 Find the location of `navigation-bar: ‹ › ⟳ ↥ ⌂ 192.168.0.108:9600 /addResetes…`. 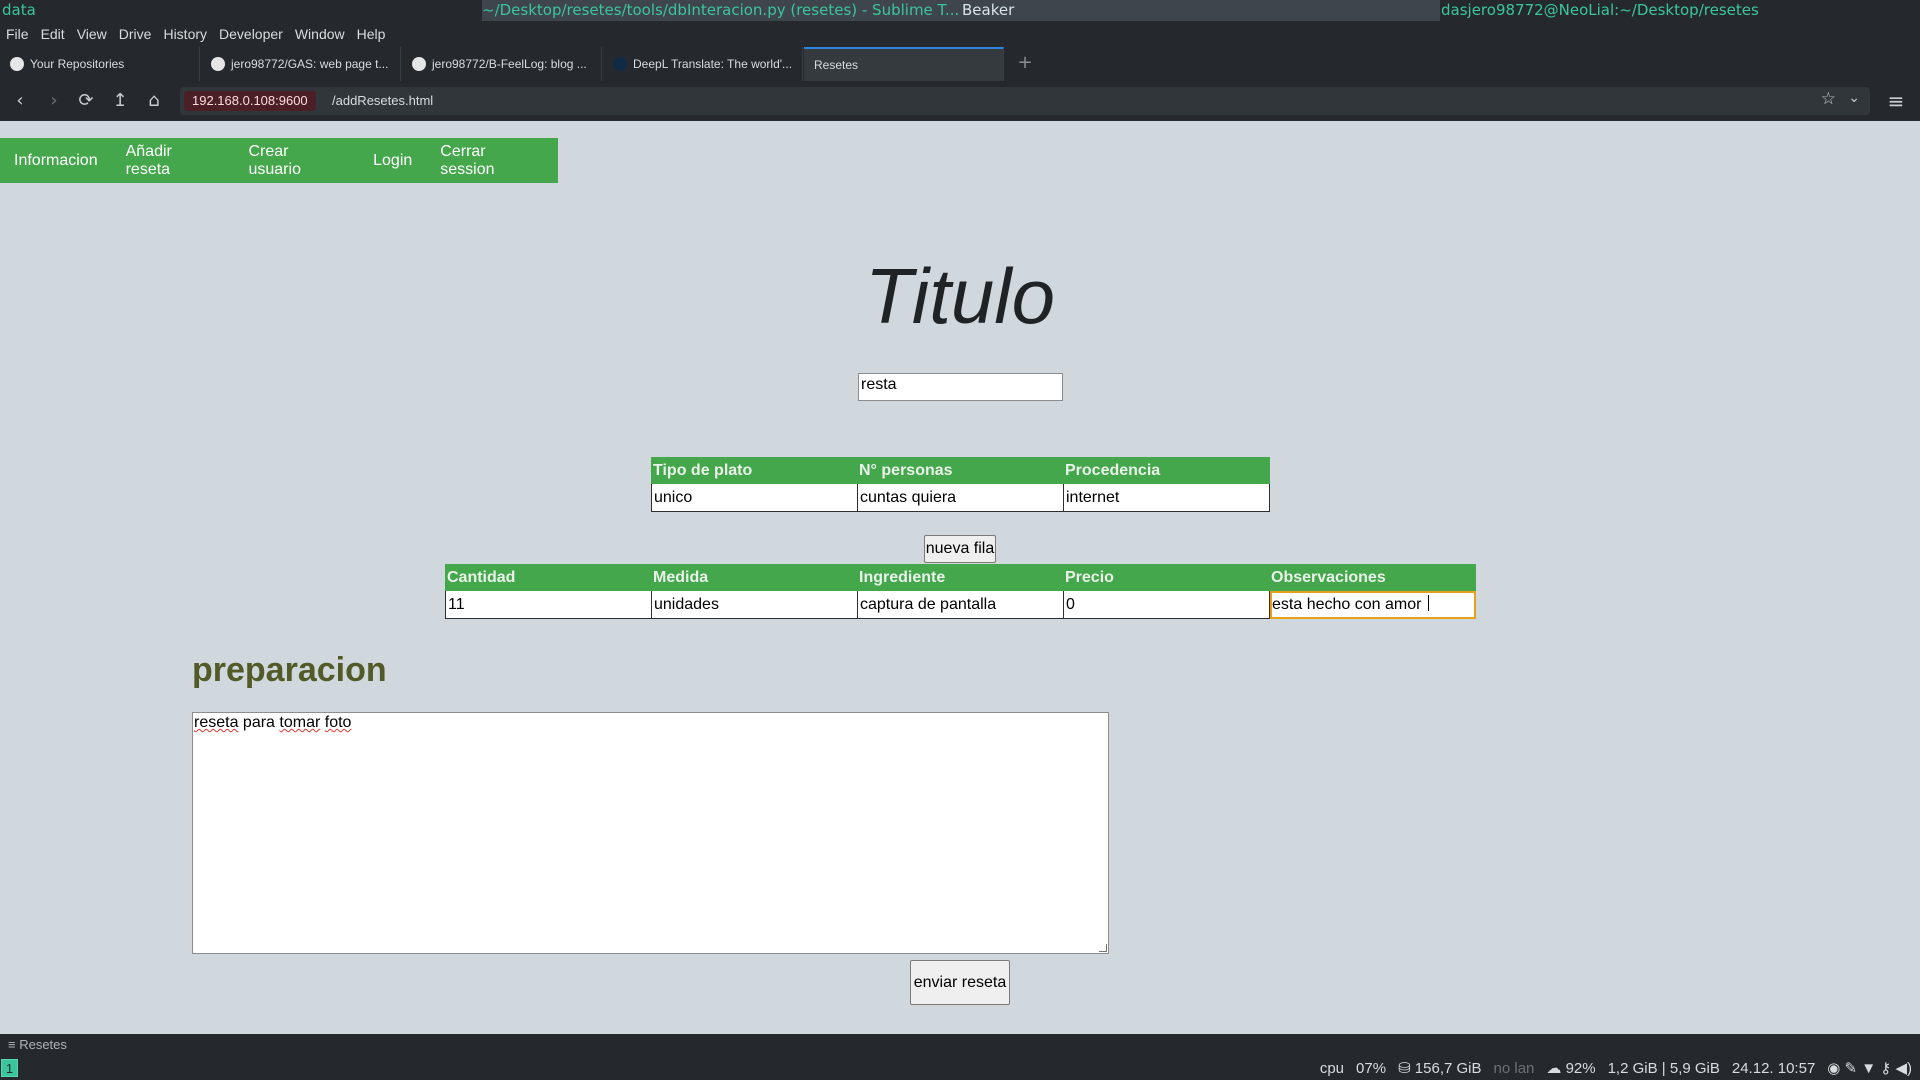

navigation-bar: ‹ › ⟳ ↥ ⌂ 192.168.0.108:9600 /addResetes… is located at coordinates (960, 101).